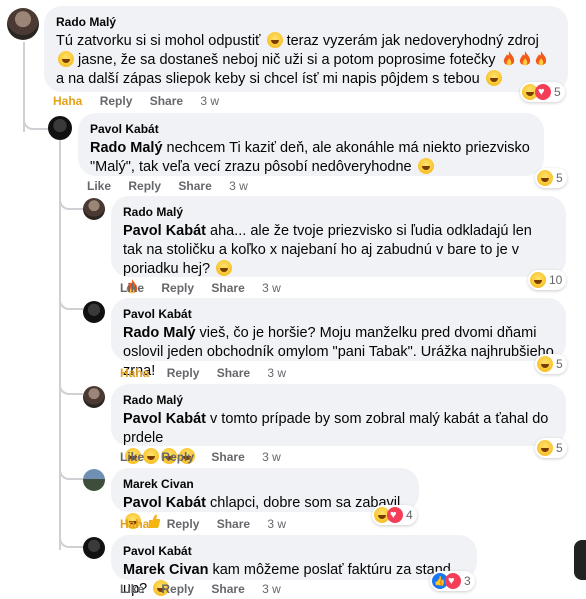 Image resolution: width=586 pixels, height=599 pixels. What do you see at coordinates (547, 280) in the screenshot?
I see `reaction-summary: 10` at bounding box center [547, 280].